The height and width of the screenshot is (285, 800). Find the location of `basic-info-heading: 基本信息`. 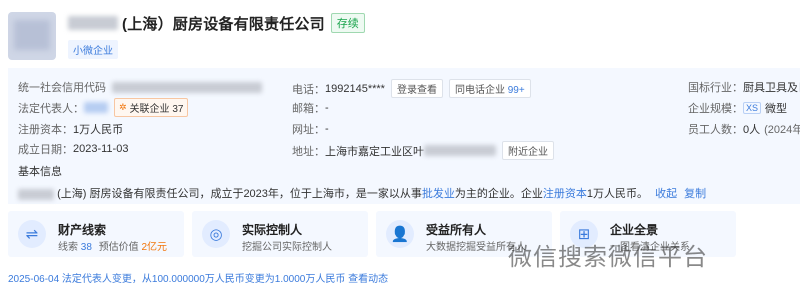

basic-info-heading: 基本信息 is located at coordinates (40, 172).